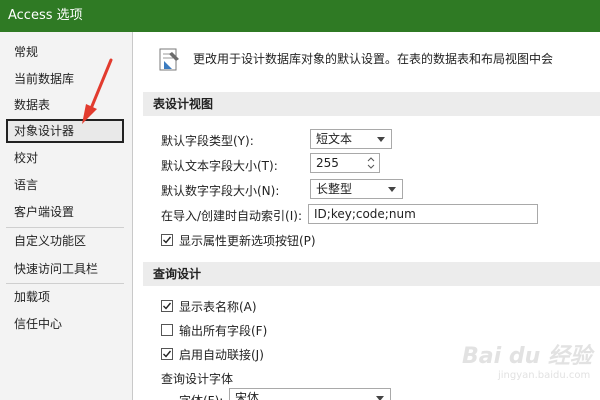 This screenshot has width=600, height=400. Describe the element at coordinates (207, 141) in the screenshot. I see `default-field-type-label: 默认字段类型(Y):` at that location.